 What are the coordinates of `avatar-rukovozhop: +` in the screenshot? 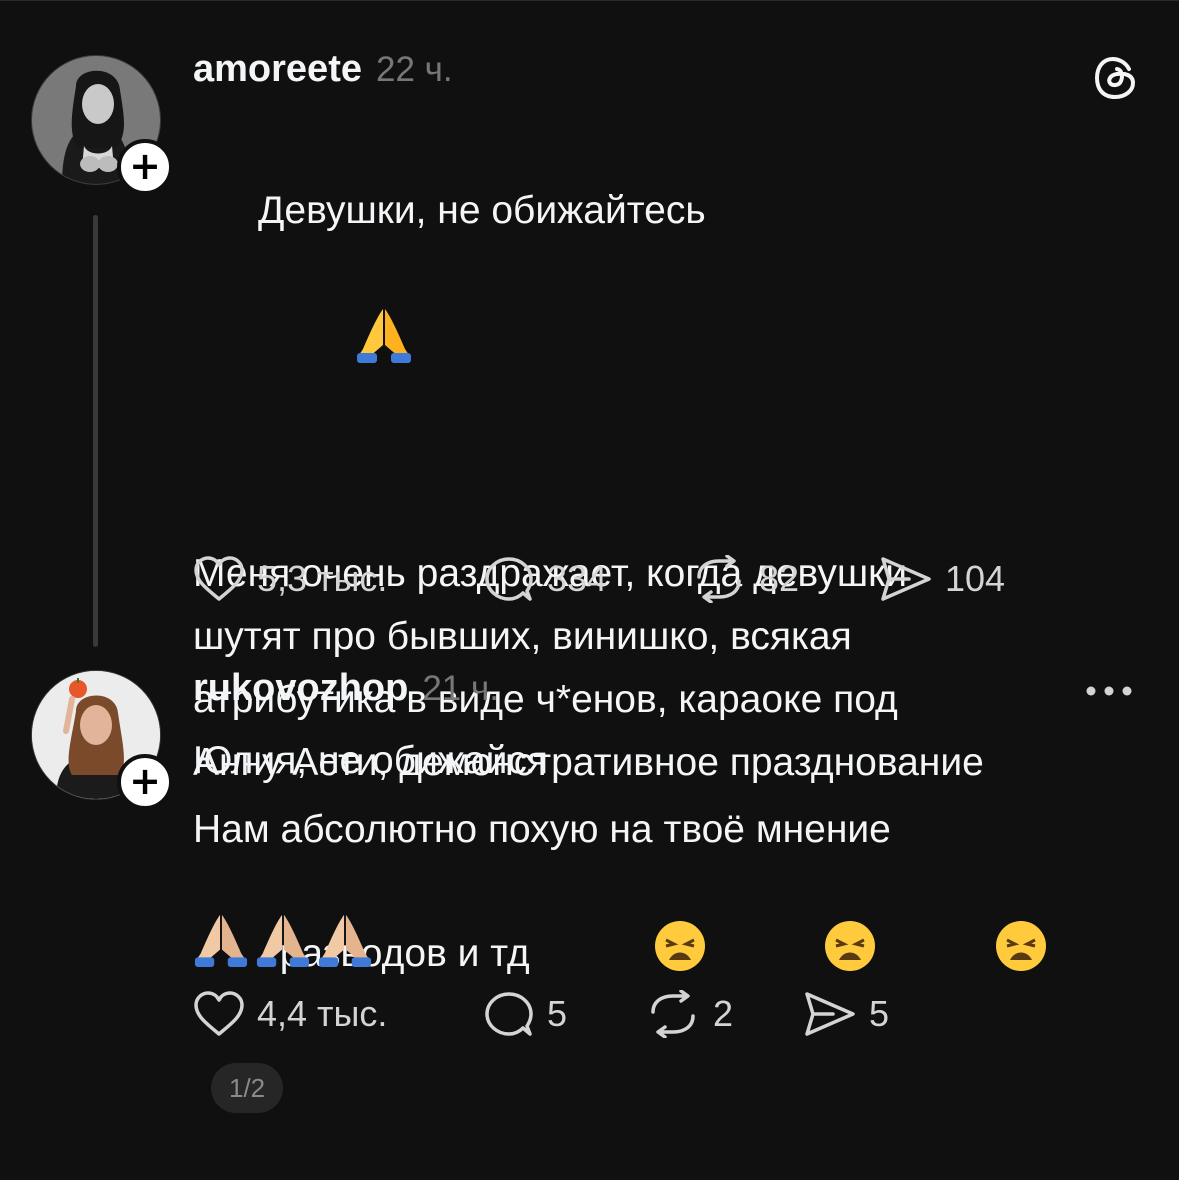 It's located at (102, 740).